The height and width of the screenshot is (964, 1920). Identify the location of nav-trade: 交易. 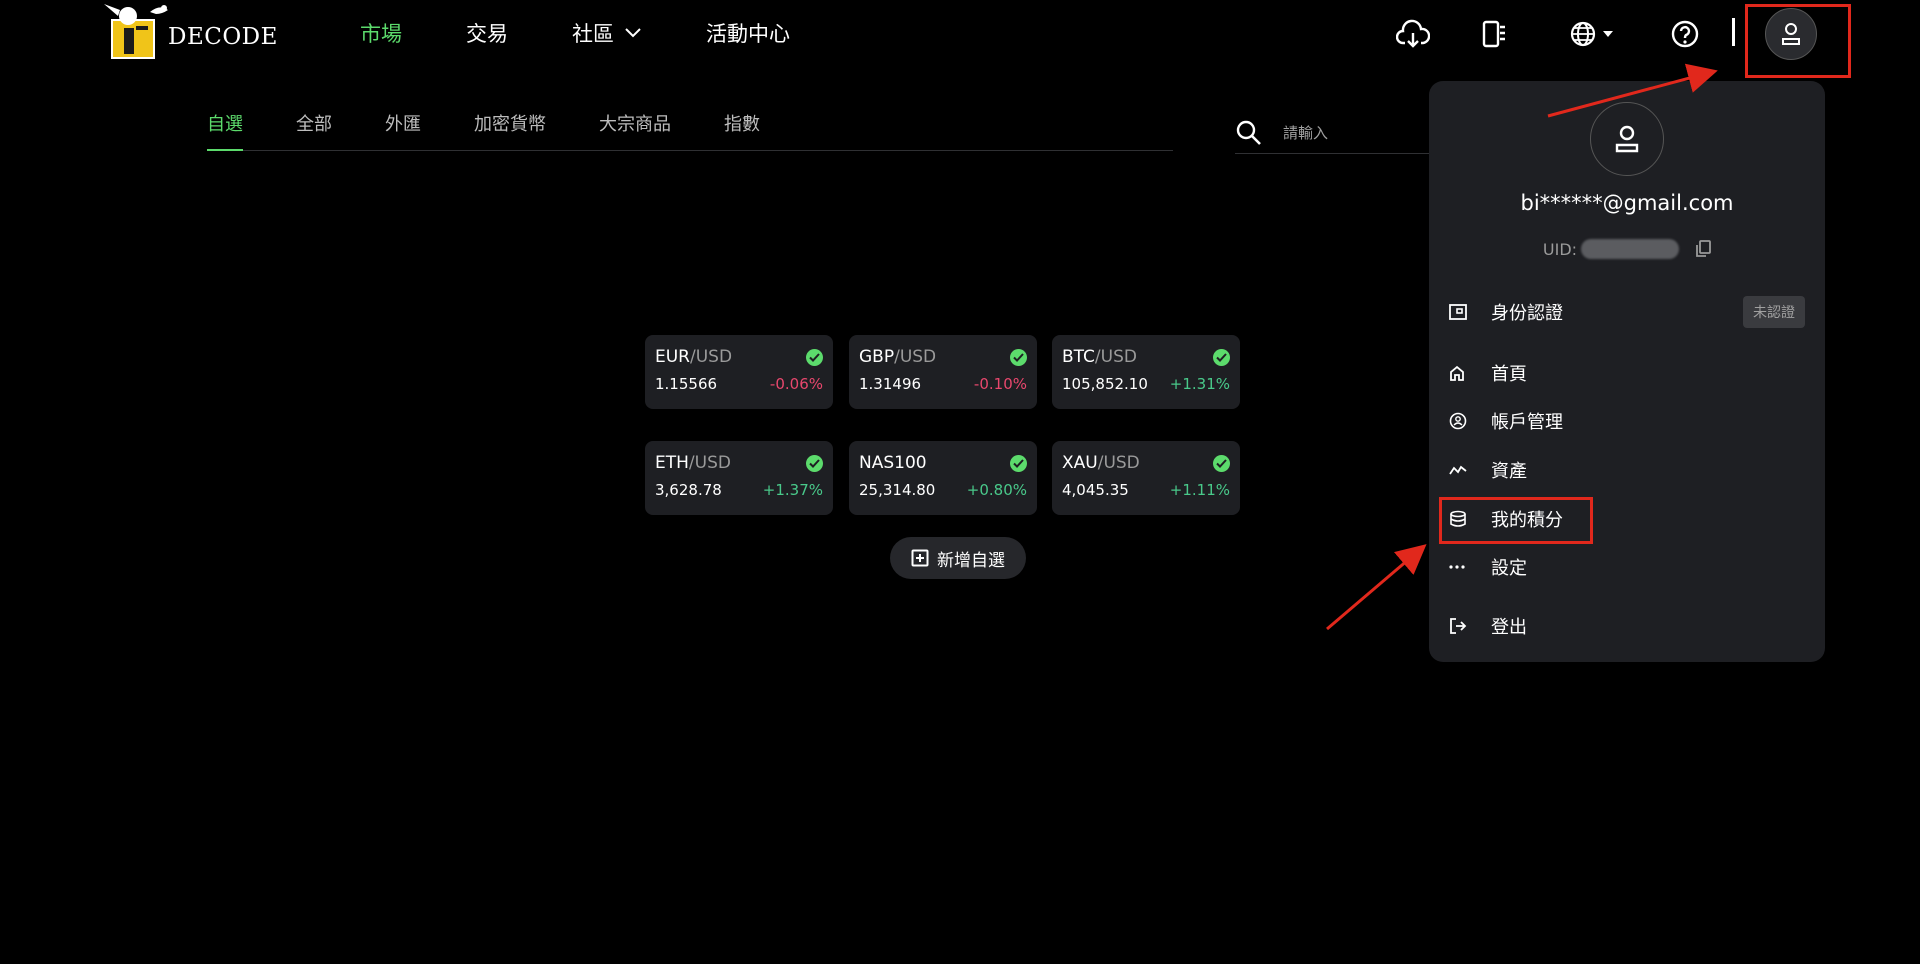
(487, 33).